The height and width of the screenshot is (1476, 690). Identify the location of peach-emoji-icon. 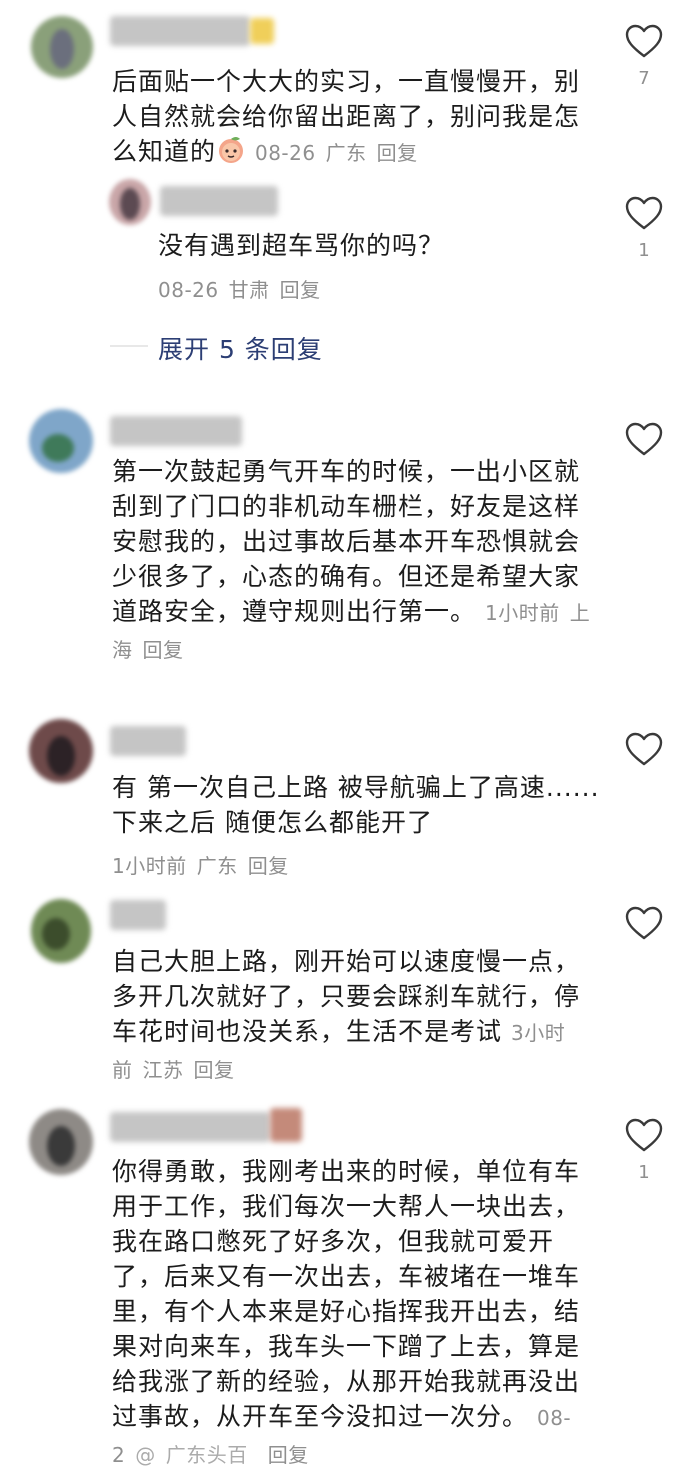
(231, 150).